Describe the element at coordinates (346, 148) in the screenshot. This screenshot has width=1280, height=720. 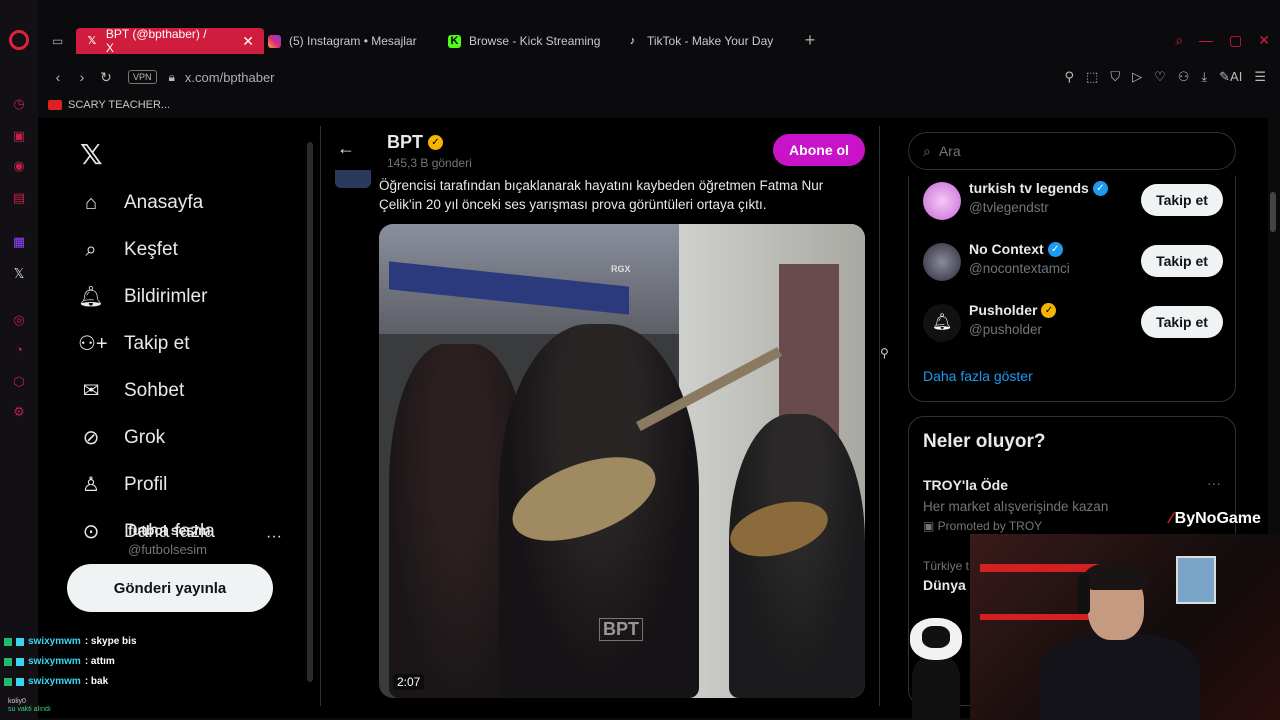
I see `back-arrow-icon: ←` at that location.